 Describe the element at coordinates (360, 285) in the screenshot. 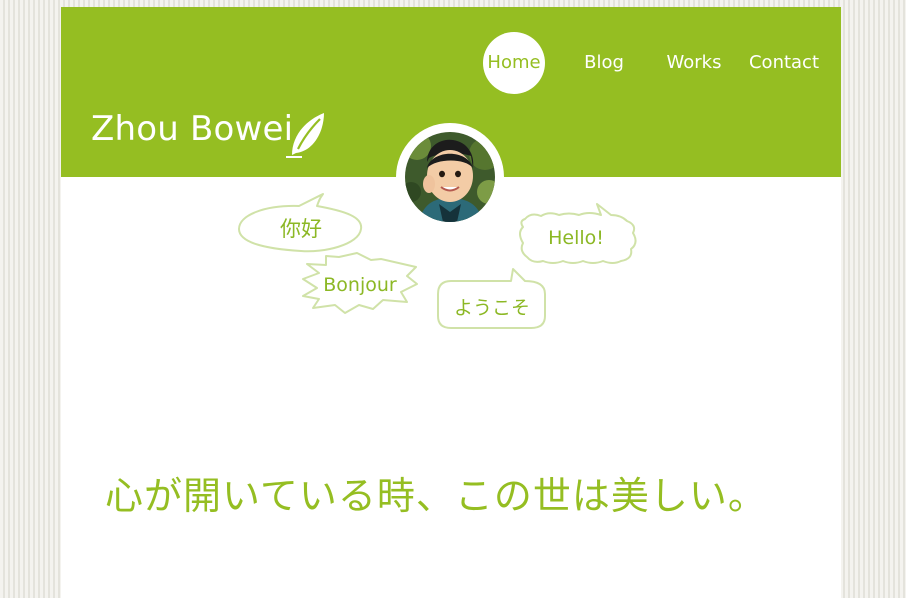

I see `greeting-french: Bonjour` at that location.